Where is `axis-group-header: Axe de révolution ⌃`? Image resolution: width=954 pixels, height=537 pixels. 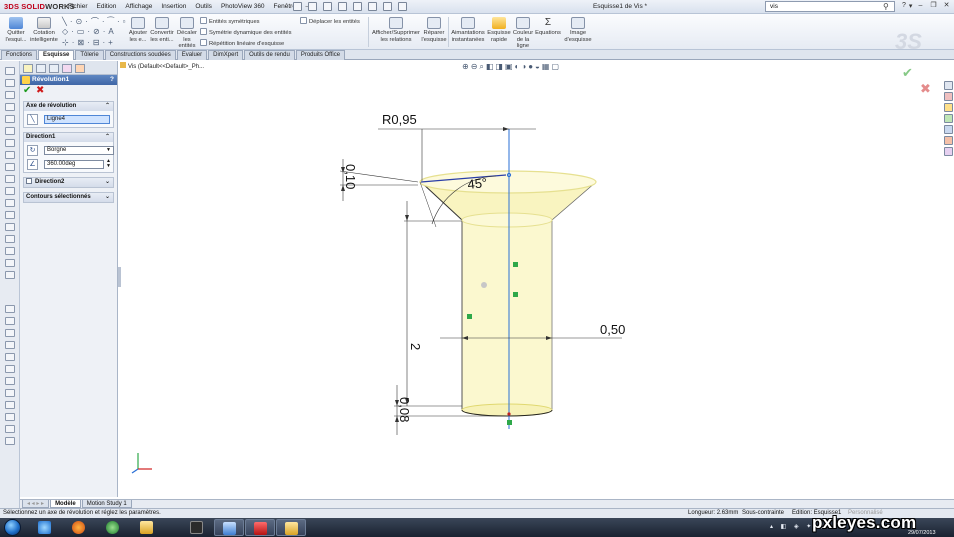 axis-group-header: Axe de révolution ⌃ is located at coordinates (68, 106).